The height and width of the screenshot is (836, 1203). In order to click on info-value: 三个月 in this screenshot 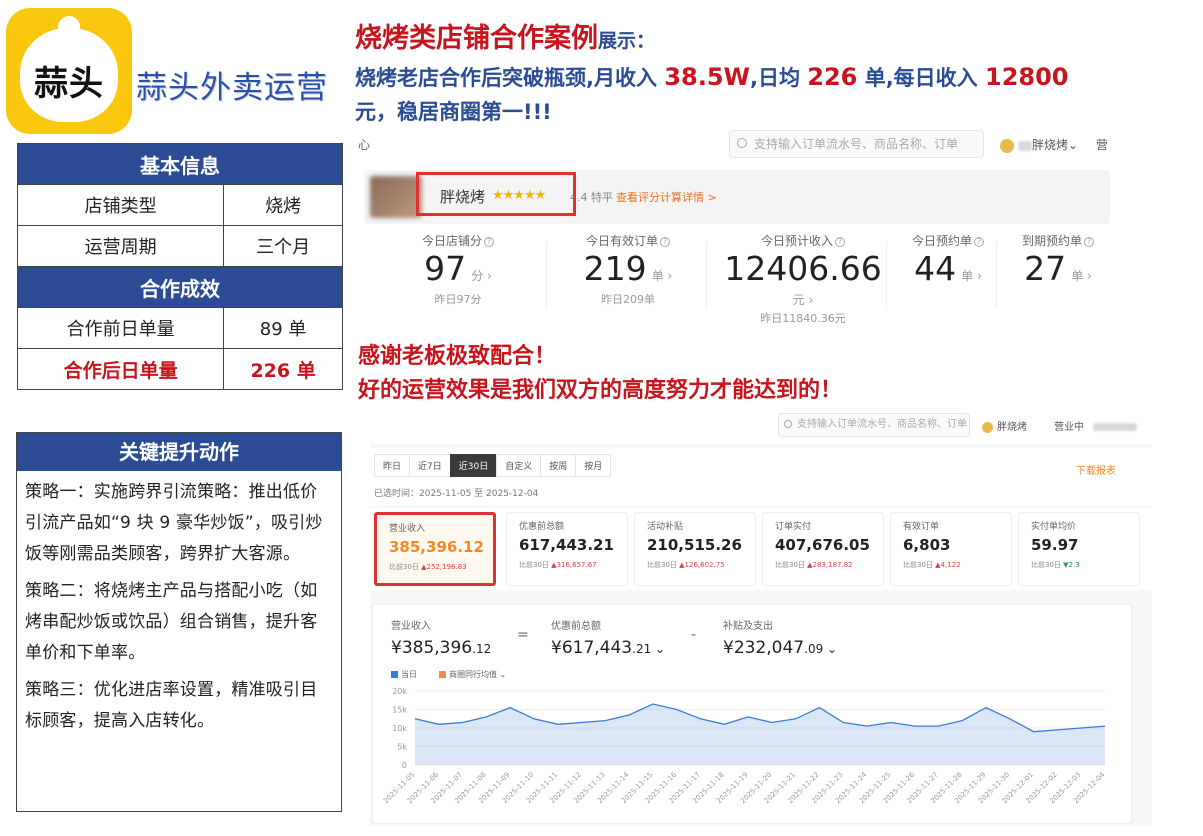, I will do `click(283, 246)`.